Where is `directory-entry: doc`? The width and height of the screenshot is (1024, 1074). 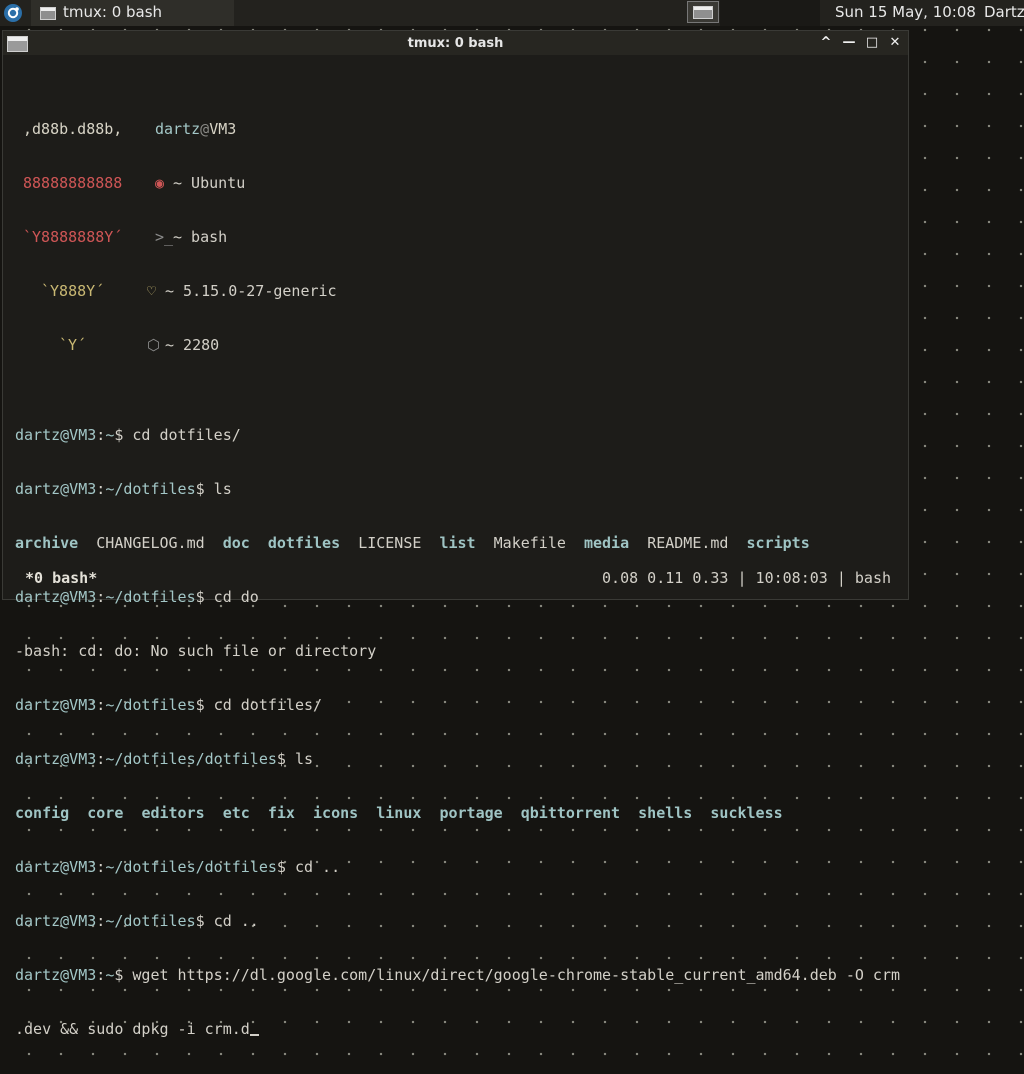 directory-entry: doc is located at coordinates (236, 543).